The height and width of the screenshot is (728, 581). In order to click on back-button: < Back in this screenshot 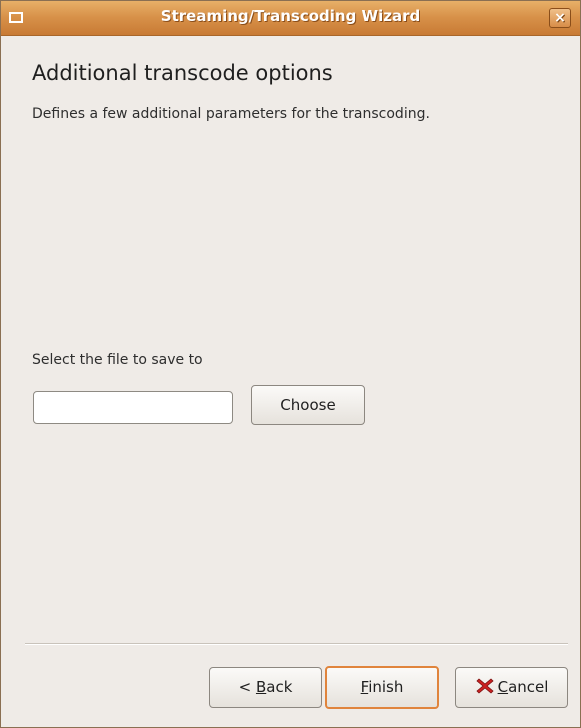, I will do `click(265, 687)`.